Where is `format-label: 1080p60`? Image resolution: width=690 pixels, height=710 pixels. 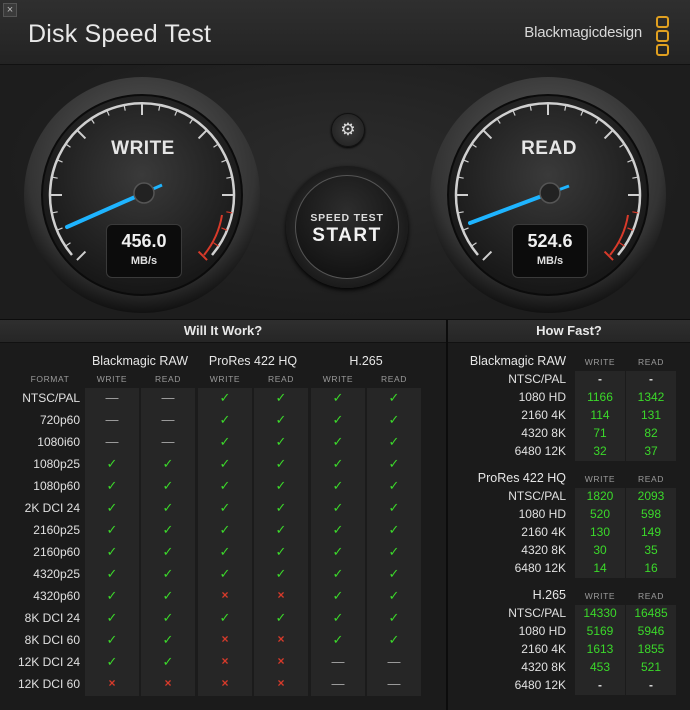 format-label: 1080p60 is located at coordinates (56, 486).